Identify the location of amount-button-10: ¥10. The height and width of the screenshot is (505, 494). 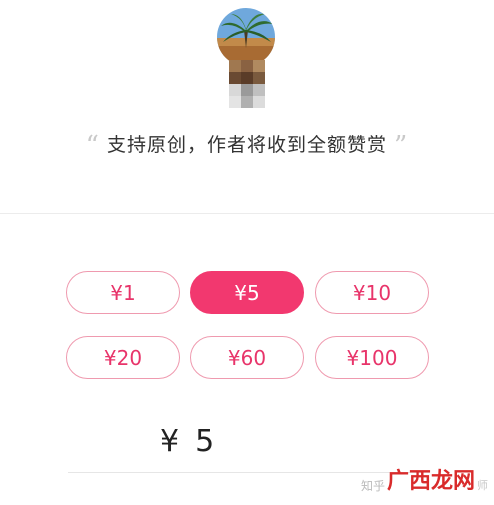
(372, 292).